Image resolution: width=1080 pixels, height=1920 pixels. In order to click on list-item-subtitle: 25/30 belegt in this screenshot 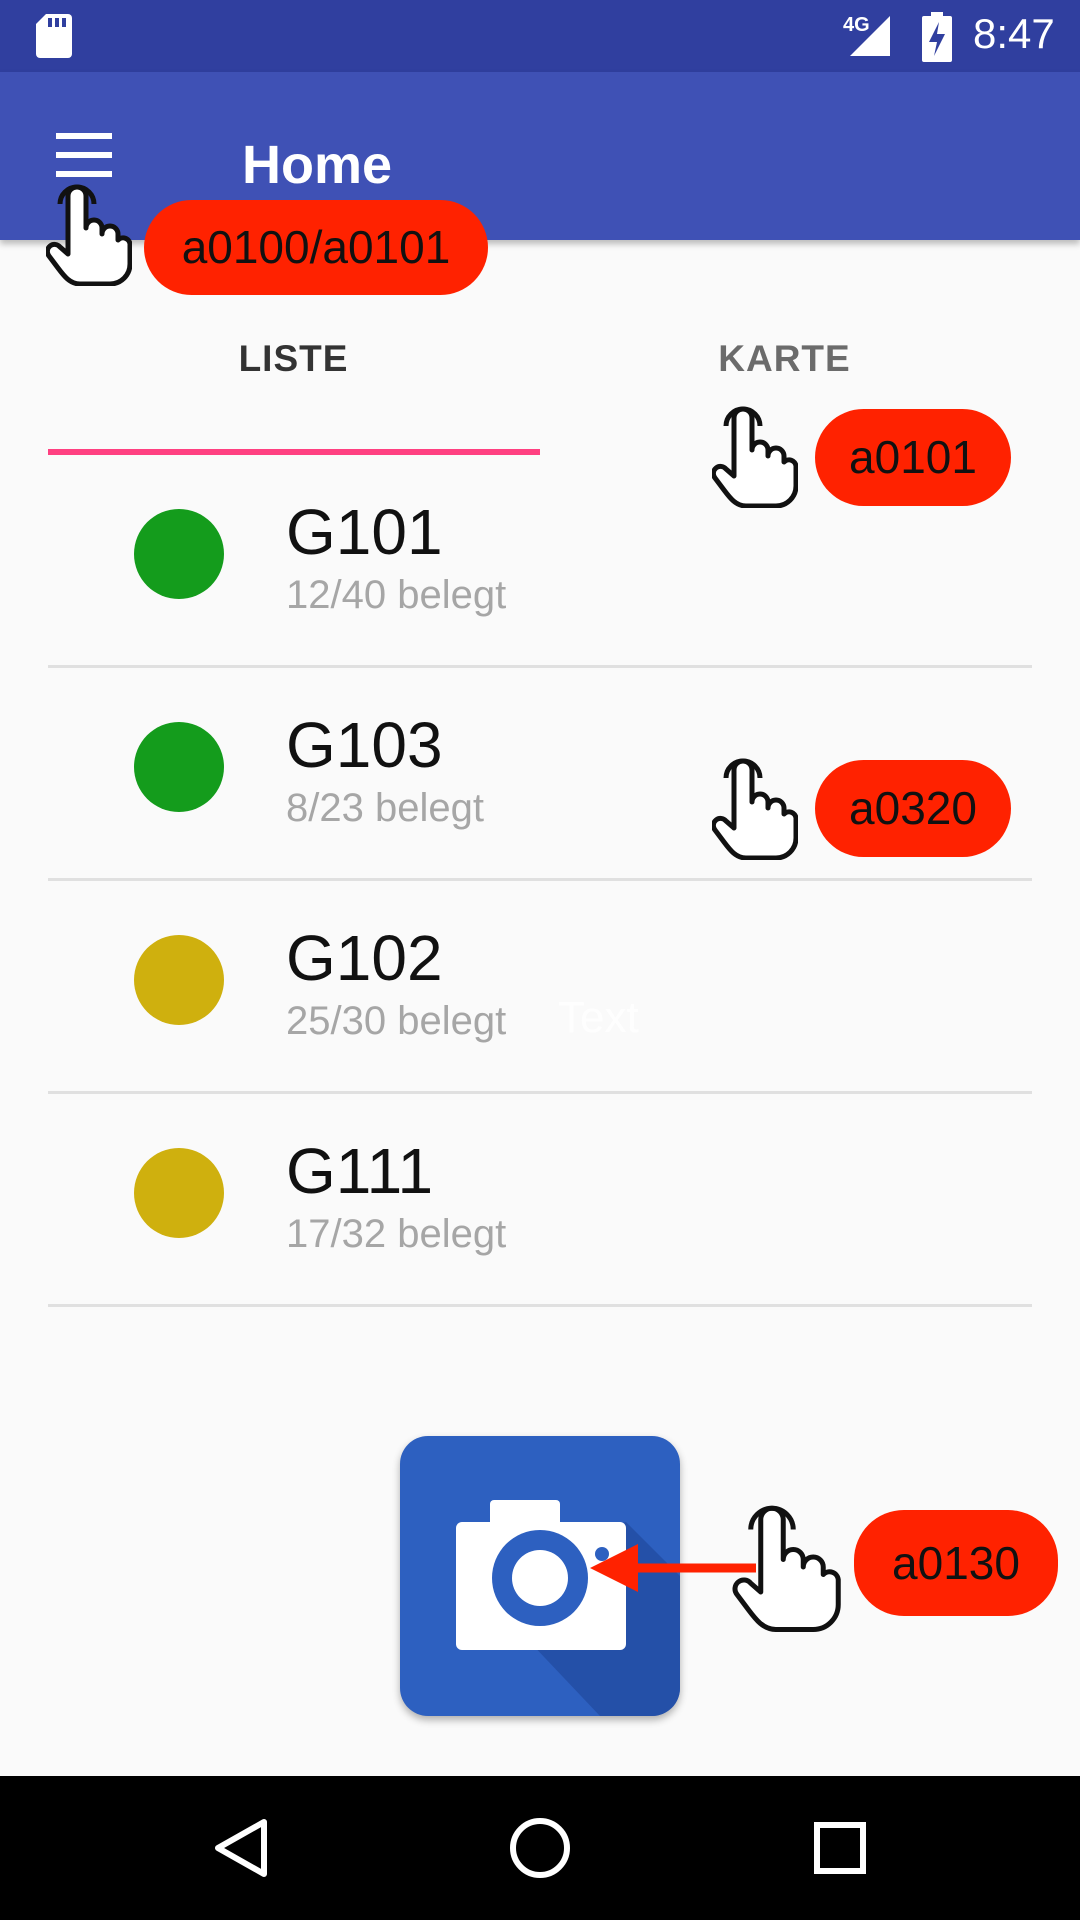, I will do `click(396, 1021)`.